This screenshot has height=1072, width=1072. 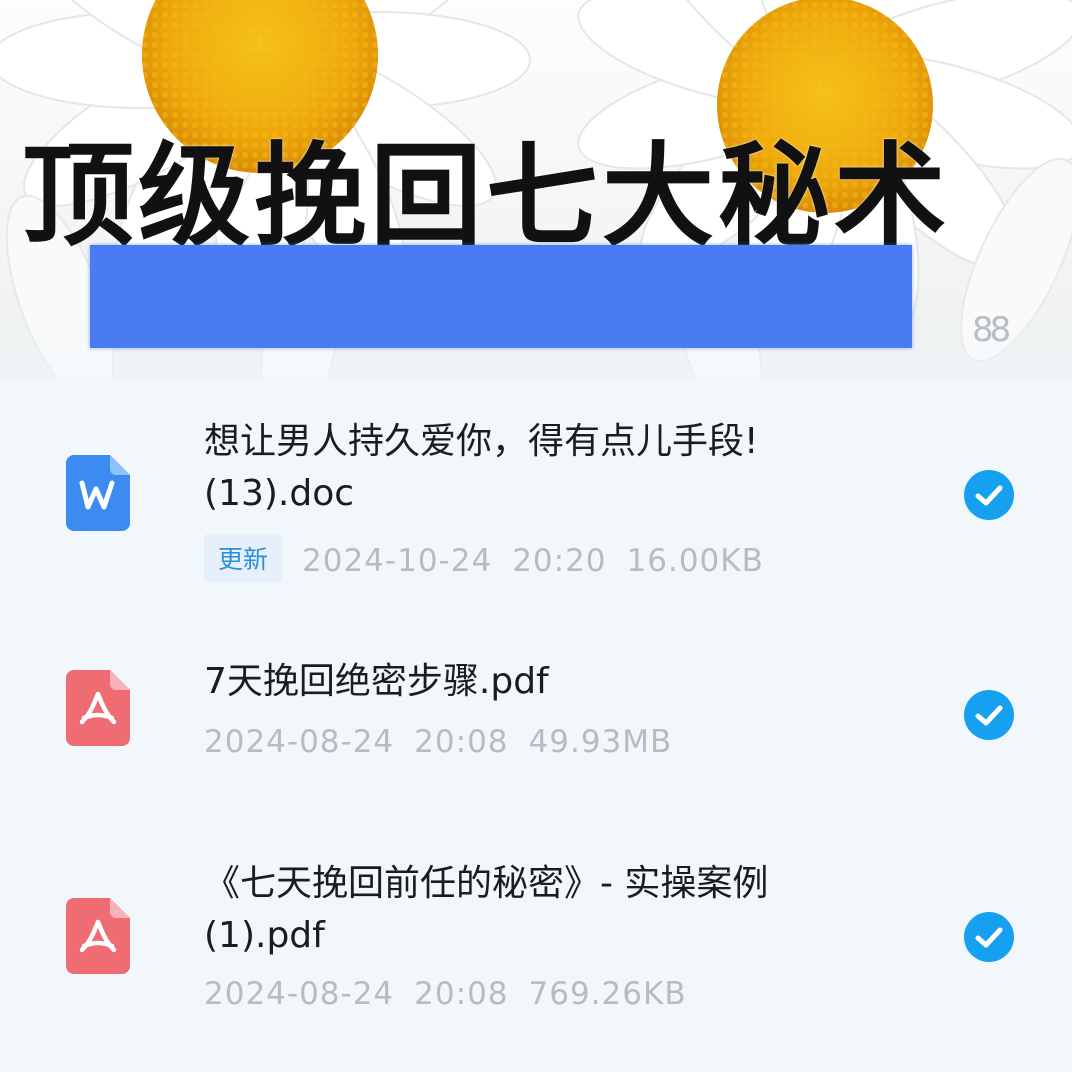 What do you see at coordinates (564, 468) in the screenshot?
I see `file-name: 想让男人持久爱你，得有点儿手段! (13).doc` at bounding box center [564, 468].